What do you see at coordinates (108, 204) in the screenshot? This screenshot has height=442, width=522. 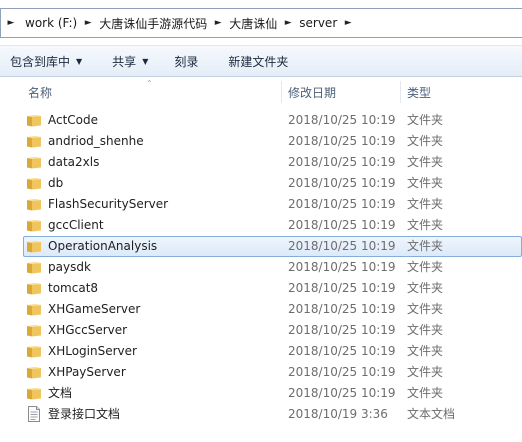 I see `file-name: FlashSecurityServer` at bounding box center [108, 204].